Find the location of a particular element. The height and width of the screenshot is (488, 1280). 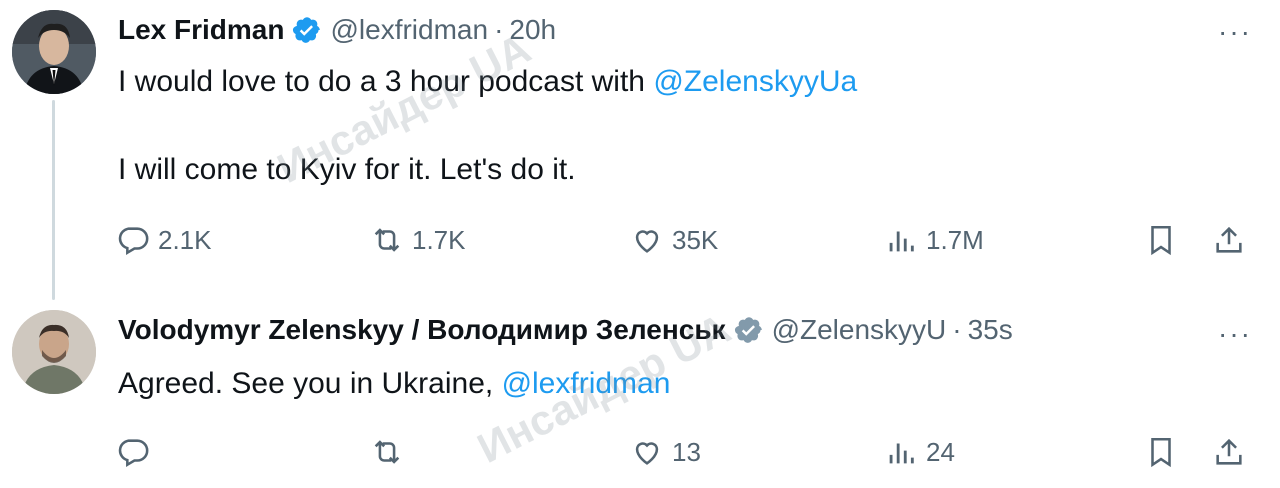

action-bar: 2.1K 1.7K 35K 1.7M is located at coordinates (640, 240).